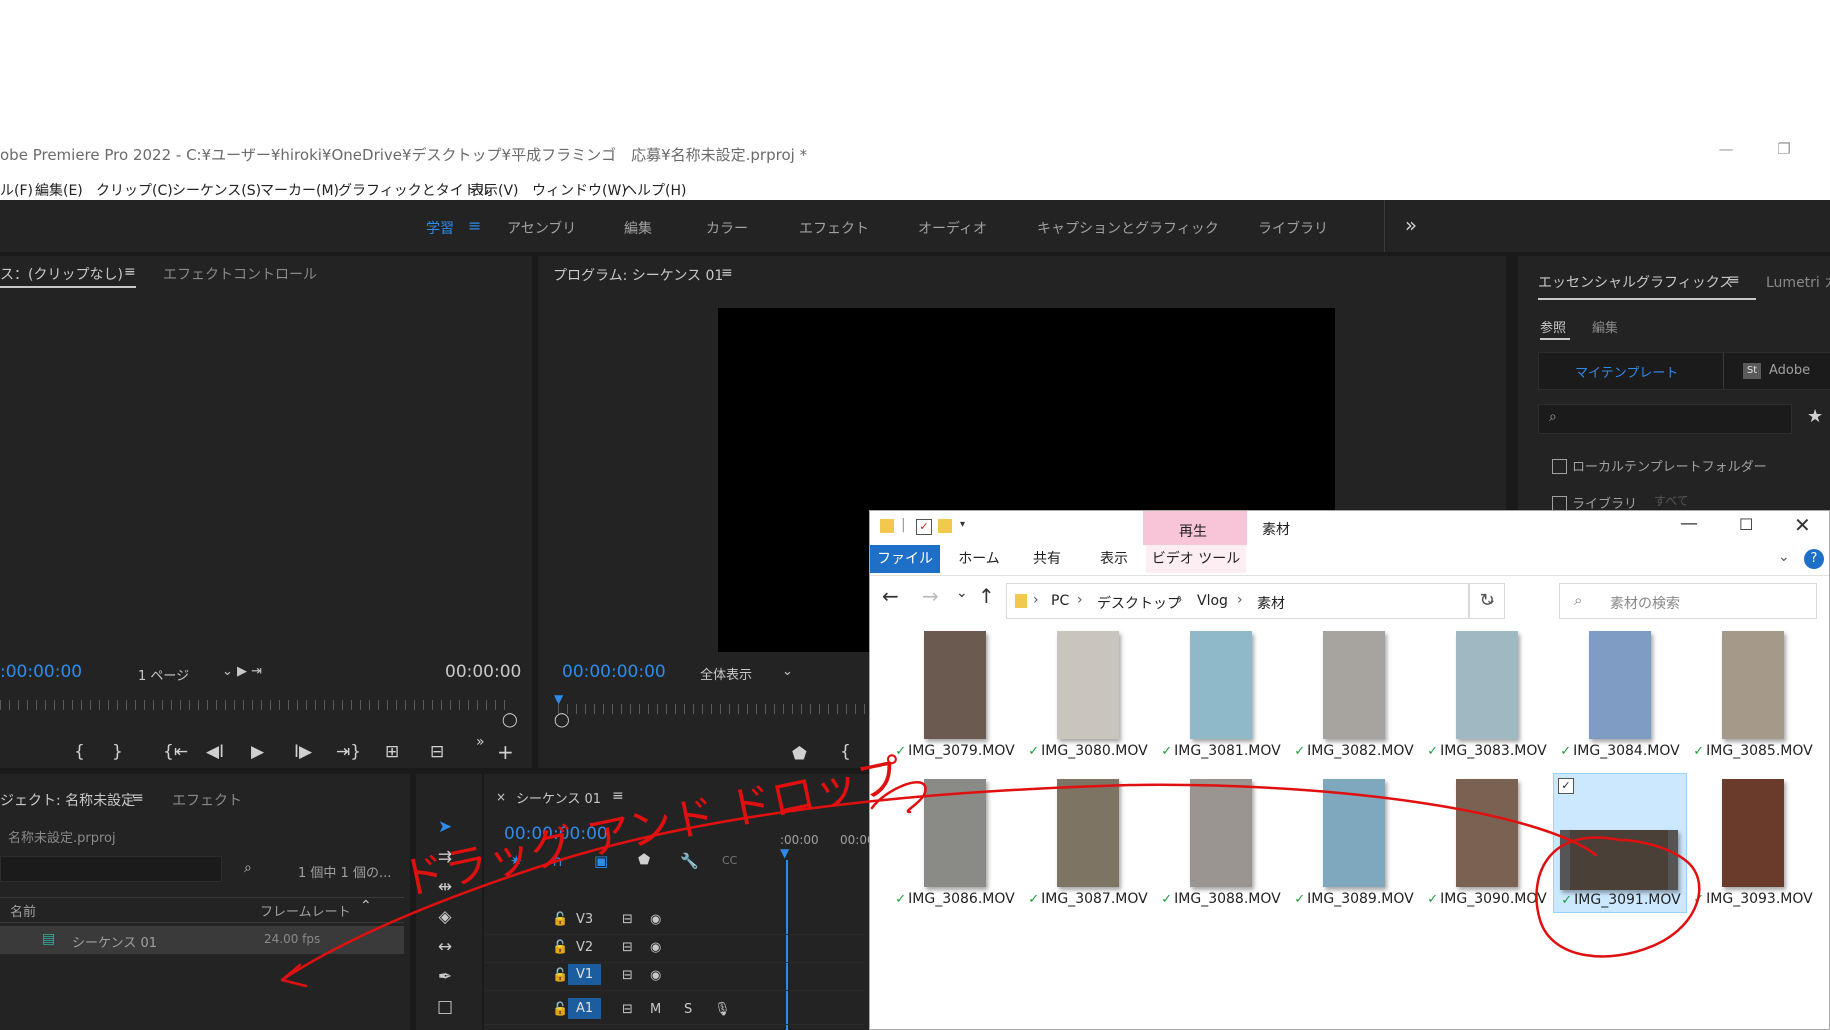  I want to click on selection-circle-stroke, so click(1618, 897).